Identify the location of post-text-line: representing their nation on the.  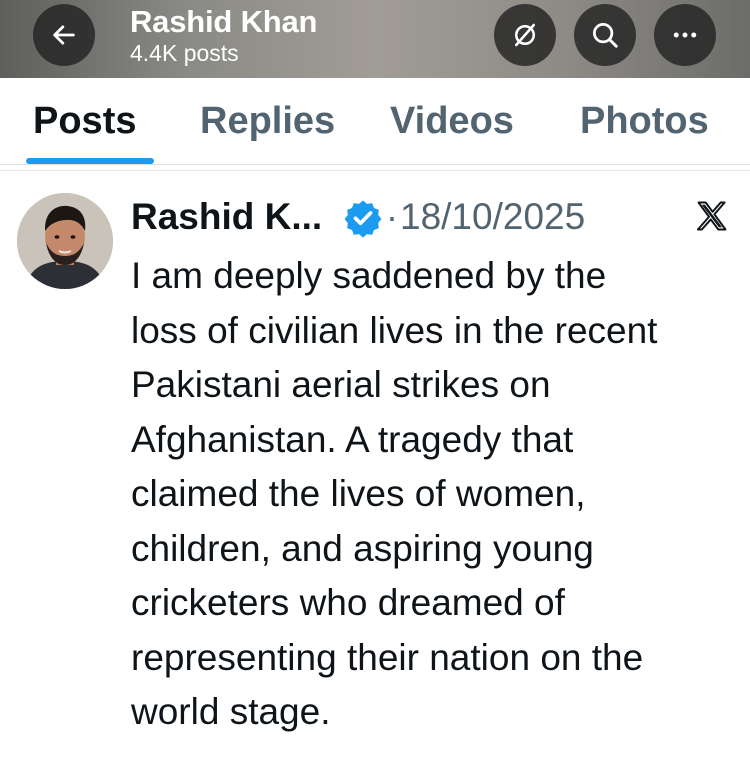
(387, 657).